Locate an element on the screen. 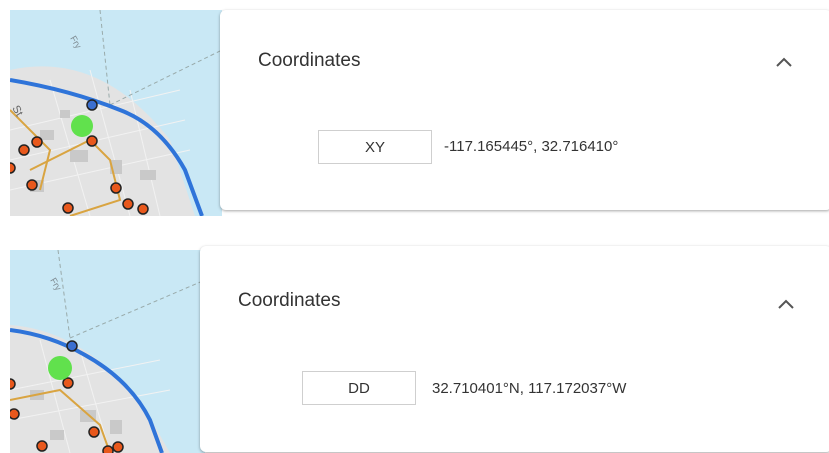 The width and height of the screenshot is (829, 453). map-view: Fry St is located at coordinates (116, 113).